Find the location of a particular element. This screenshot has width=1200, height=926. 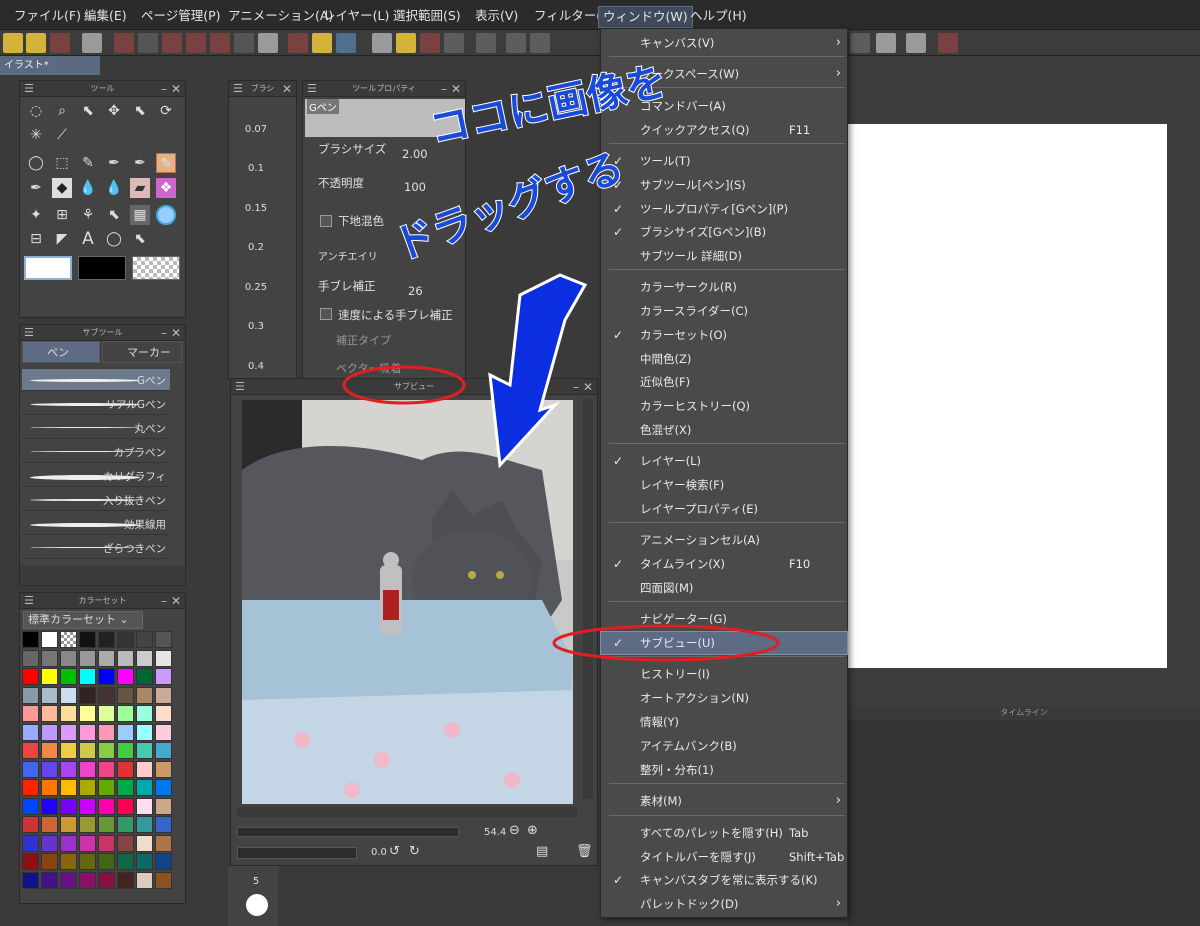

window-menu-item: キャンバス(V) › is located at coordinates (724, 43).